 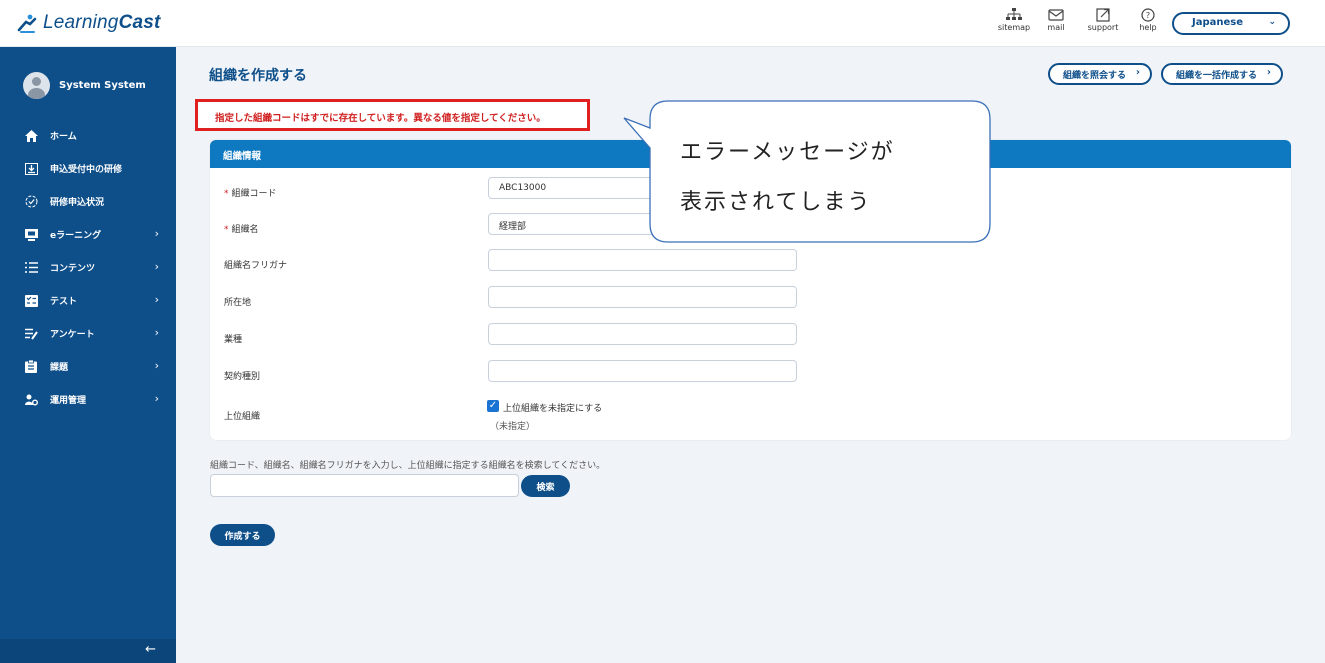 I want to click on logo-icon, so click(x=27, y=23).